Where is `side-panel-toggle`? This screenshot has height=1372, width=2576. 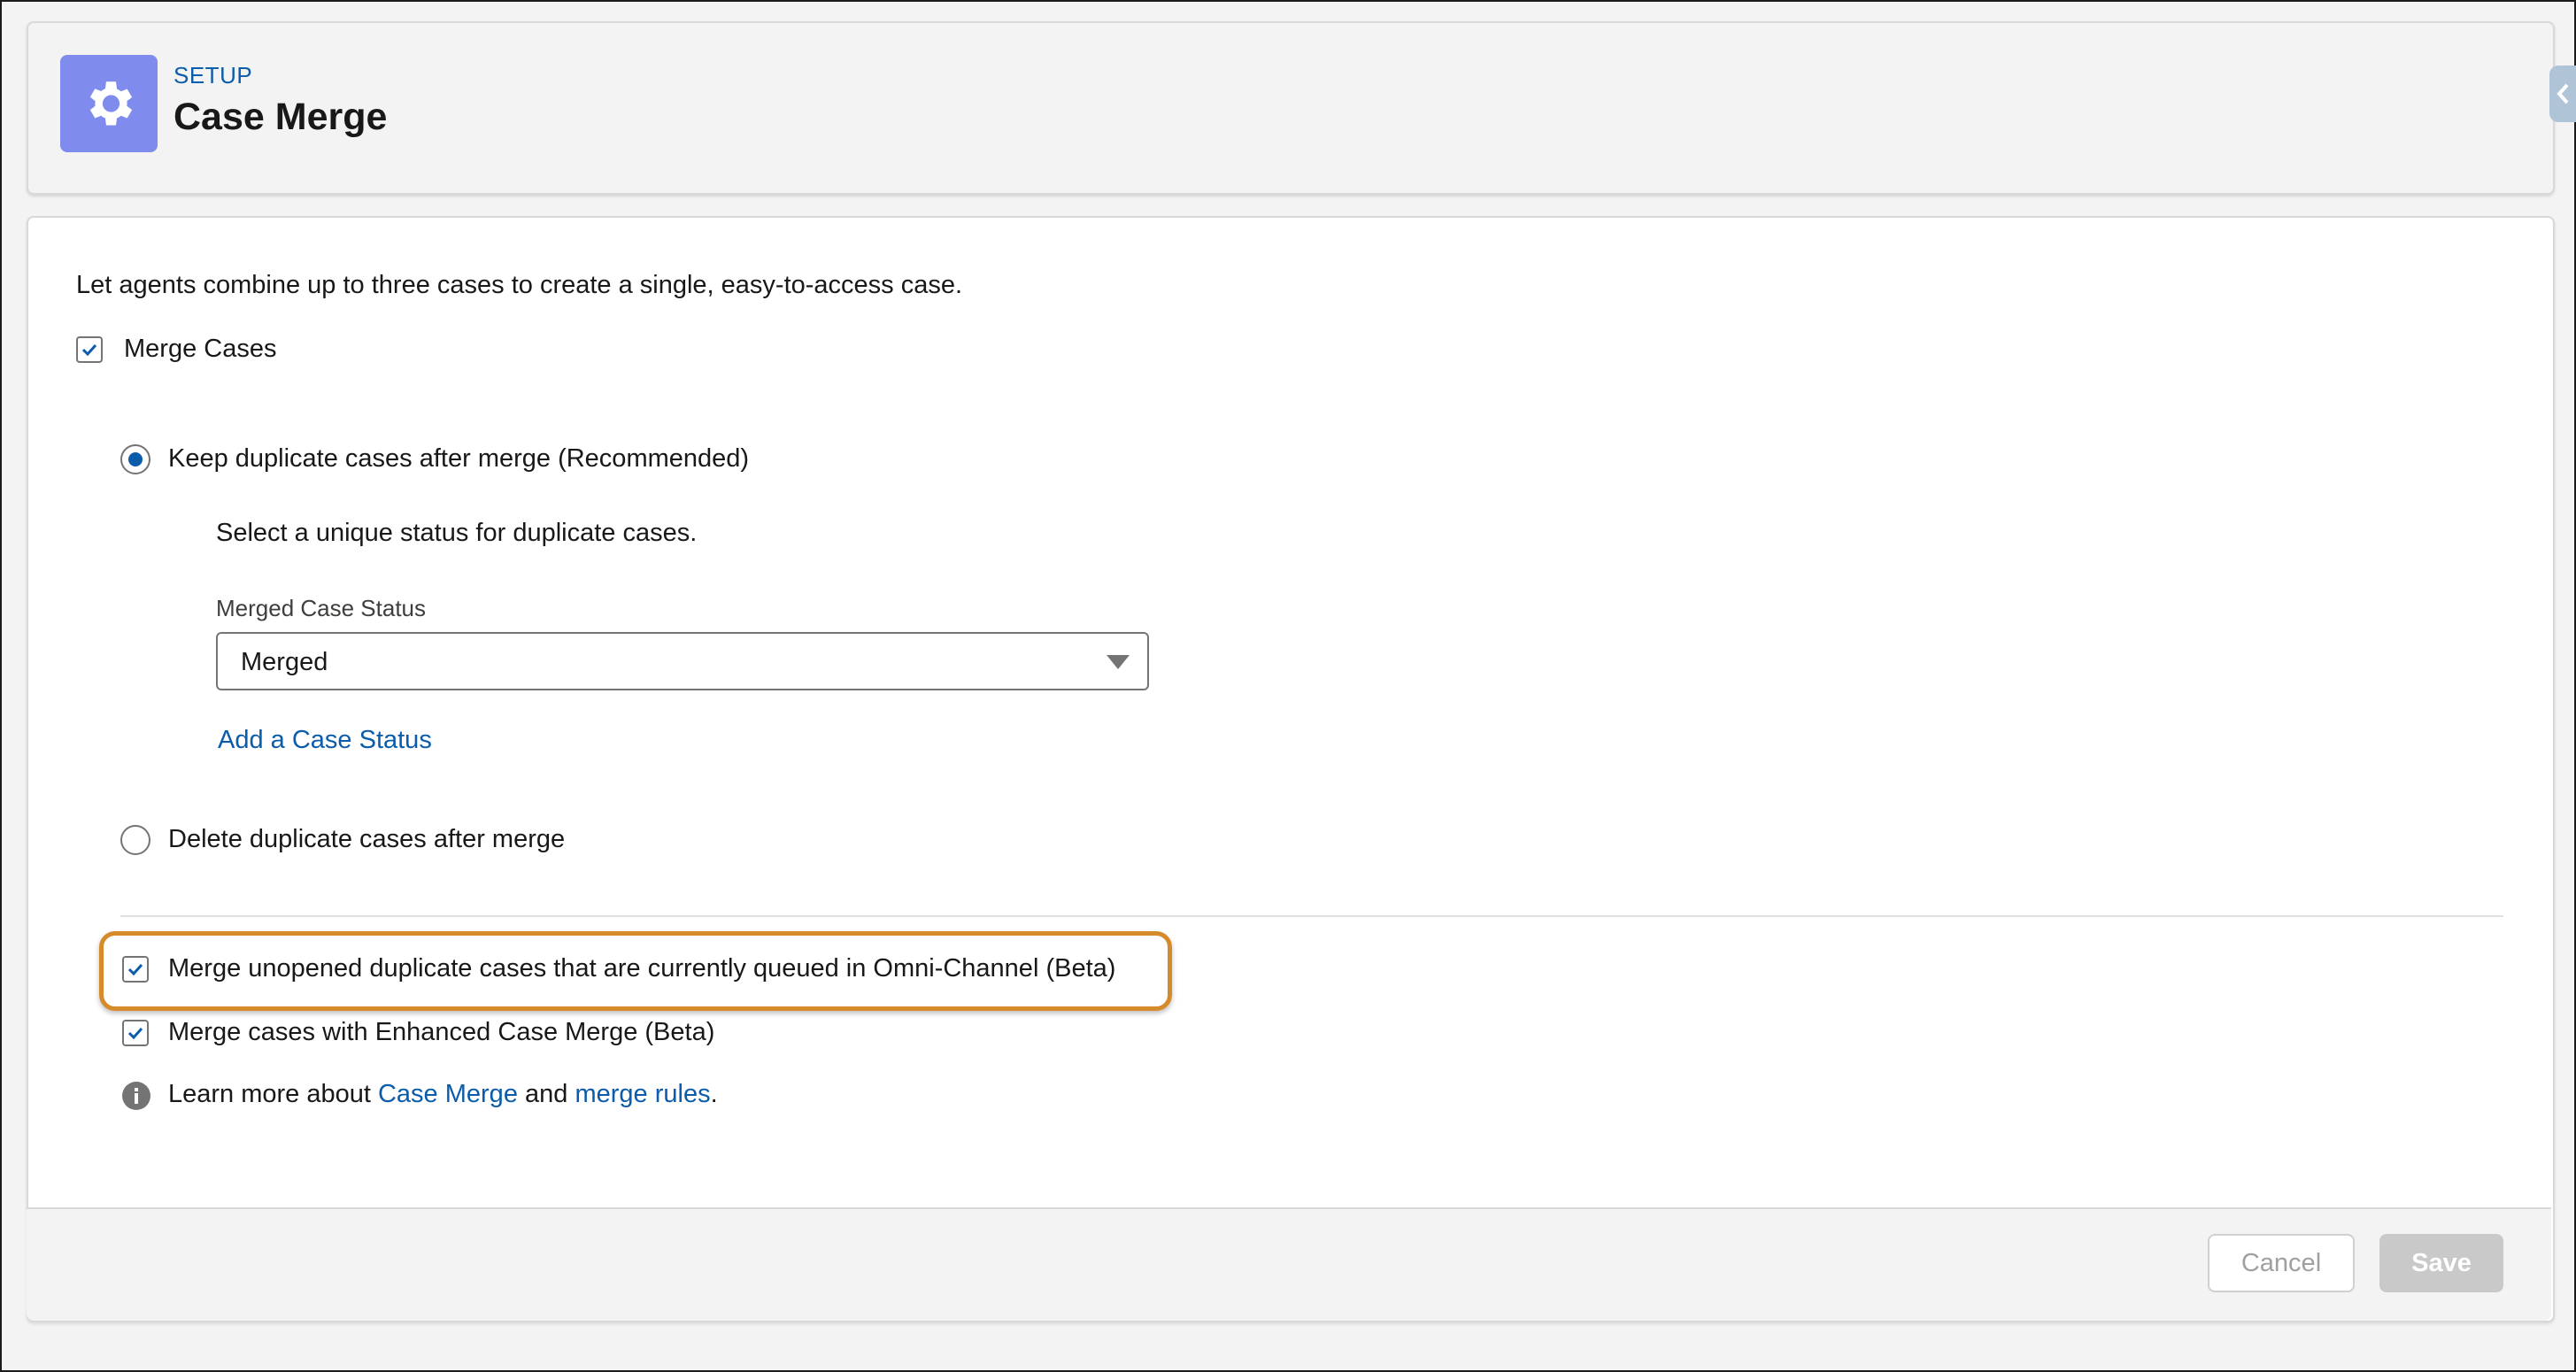 side-panel-toggle is located at coordinates (2562, 94).